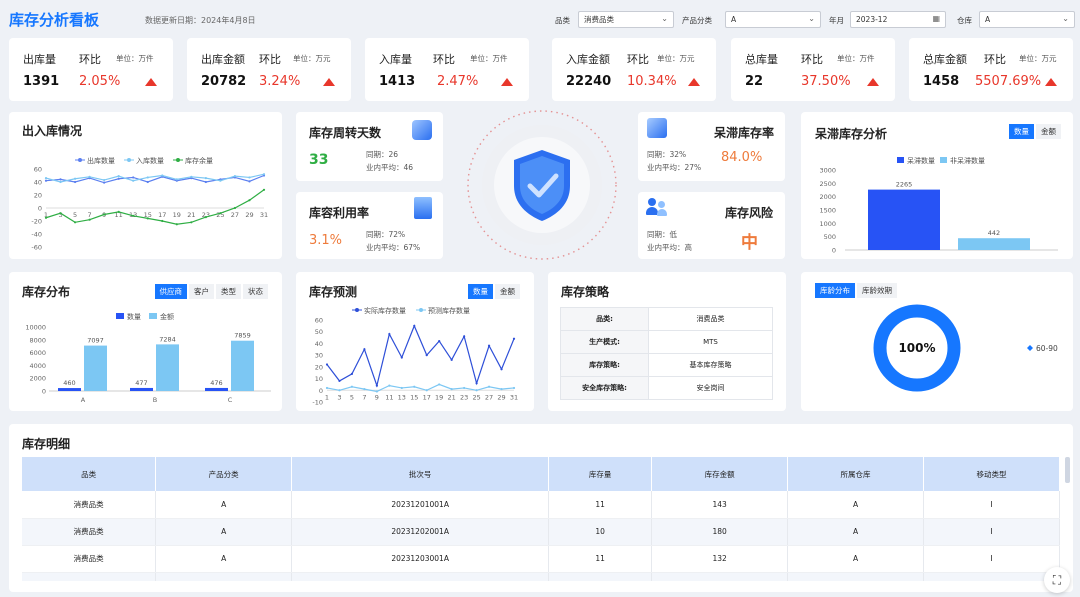  Describe the element at coordinates (666, 388) in the screenshot. I see `table-row: 安全库存策略: 安全岗间` at that location.